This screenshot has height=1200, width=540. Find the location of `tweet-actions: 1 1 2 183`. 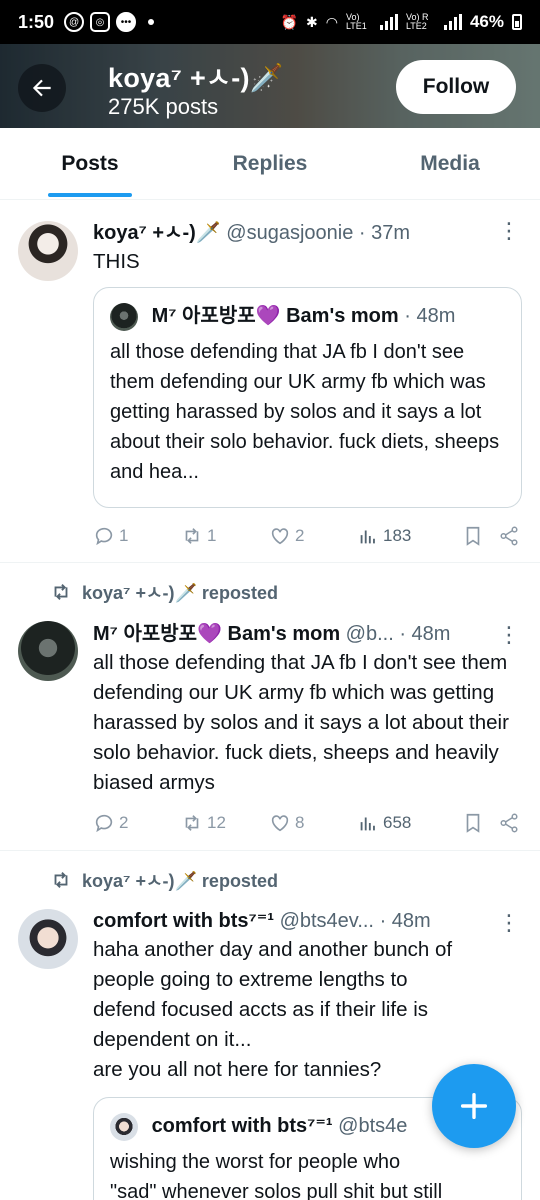

tweet-actions: 1 1 2 183 is located at coordinates (307, 536).